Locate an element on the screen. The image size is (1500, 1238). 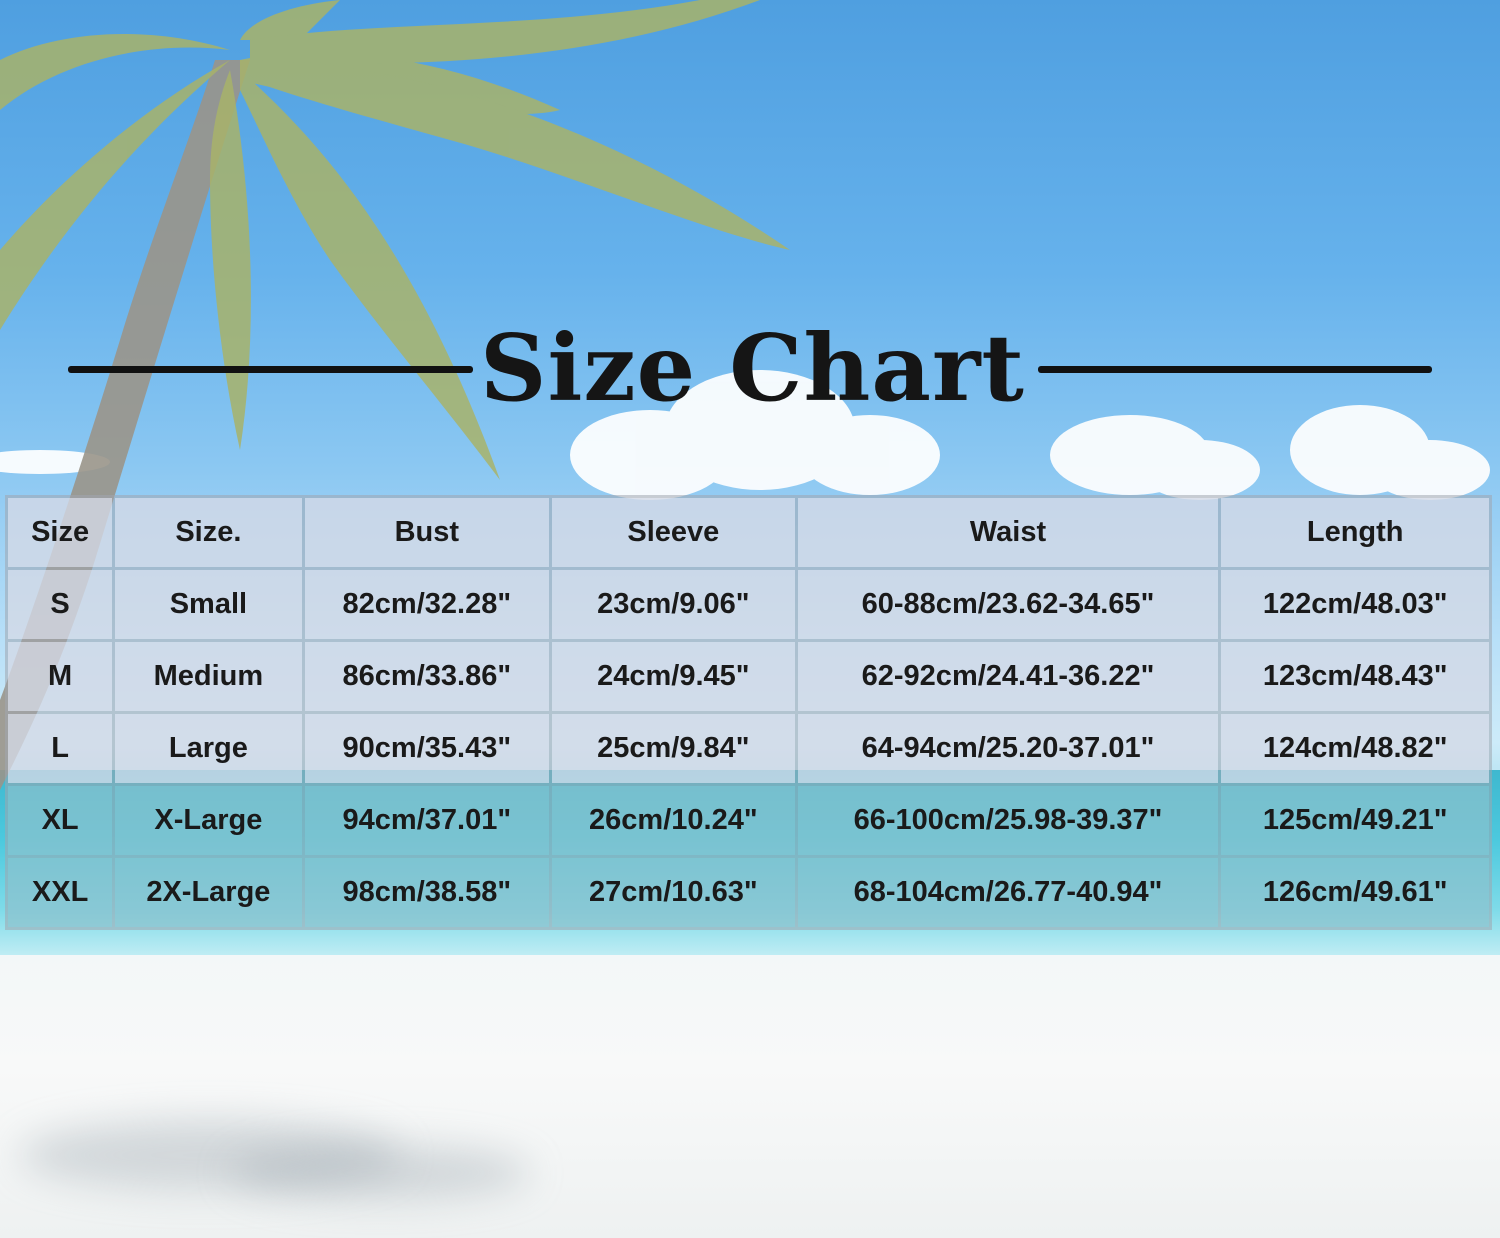
cell-size: S is located at coordinates (60, 604).